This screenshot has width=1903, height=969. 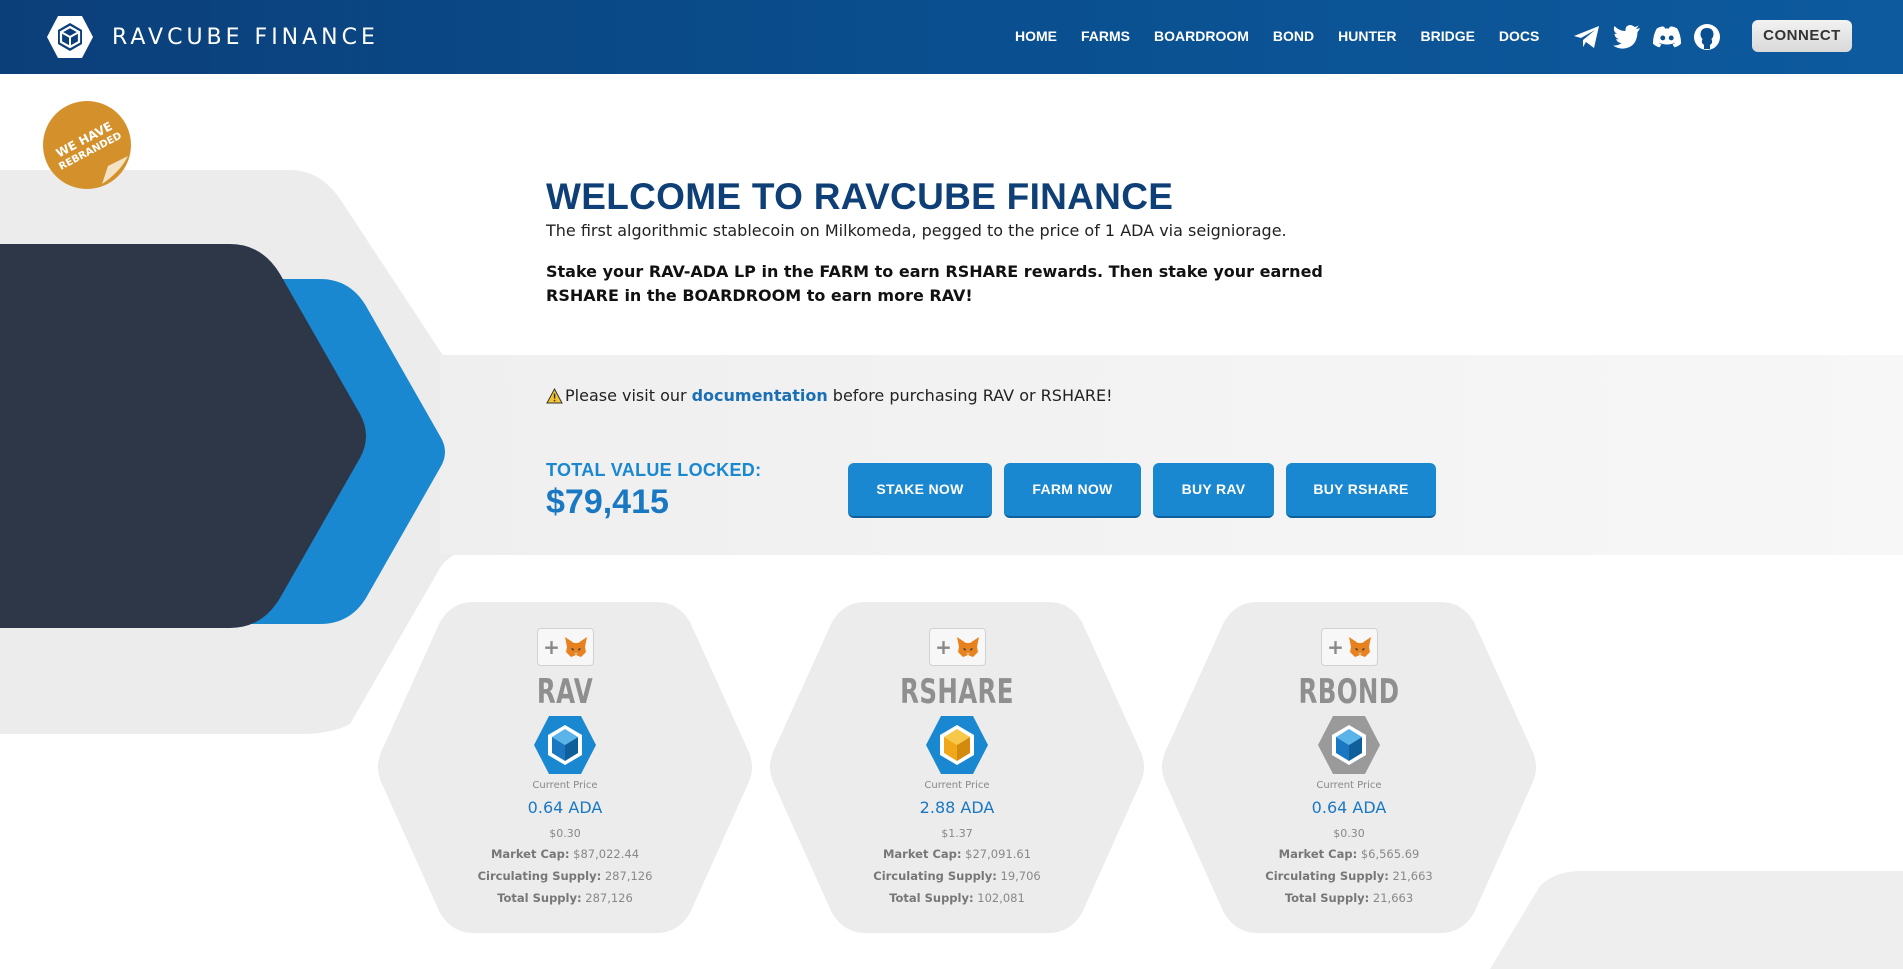 What do you see at coordinates (957, 833) in the screenshot?
I see `token-price-usd: $1.37` at bounding box center [957, 833].